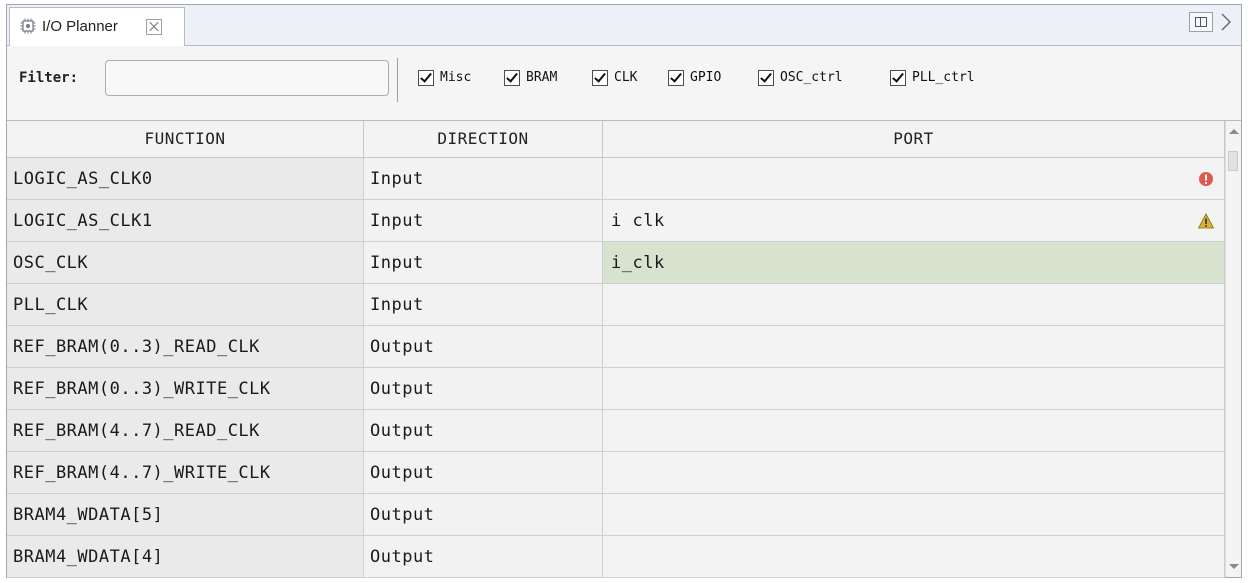 This screenshot has width=1248, height=583. Describe the element at coordinates (185, 179) in the screenshot. I see `function-cell: LOGIC_AS_CLK0` at that location.